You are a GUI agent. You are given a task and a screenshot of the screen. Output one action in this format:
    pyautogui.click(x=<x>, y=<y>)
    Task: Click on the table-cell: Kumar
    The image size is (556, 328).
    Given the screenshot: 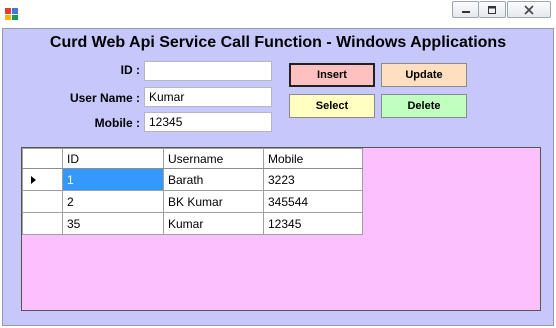 What is the action you would take?
    pyautogui.click(x=213, y=223)
    